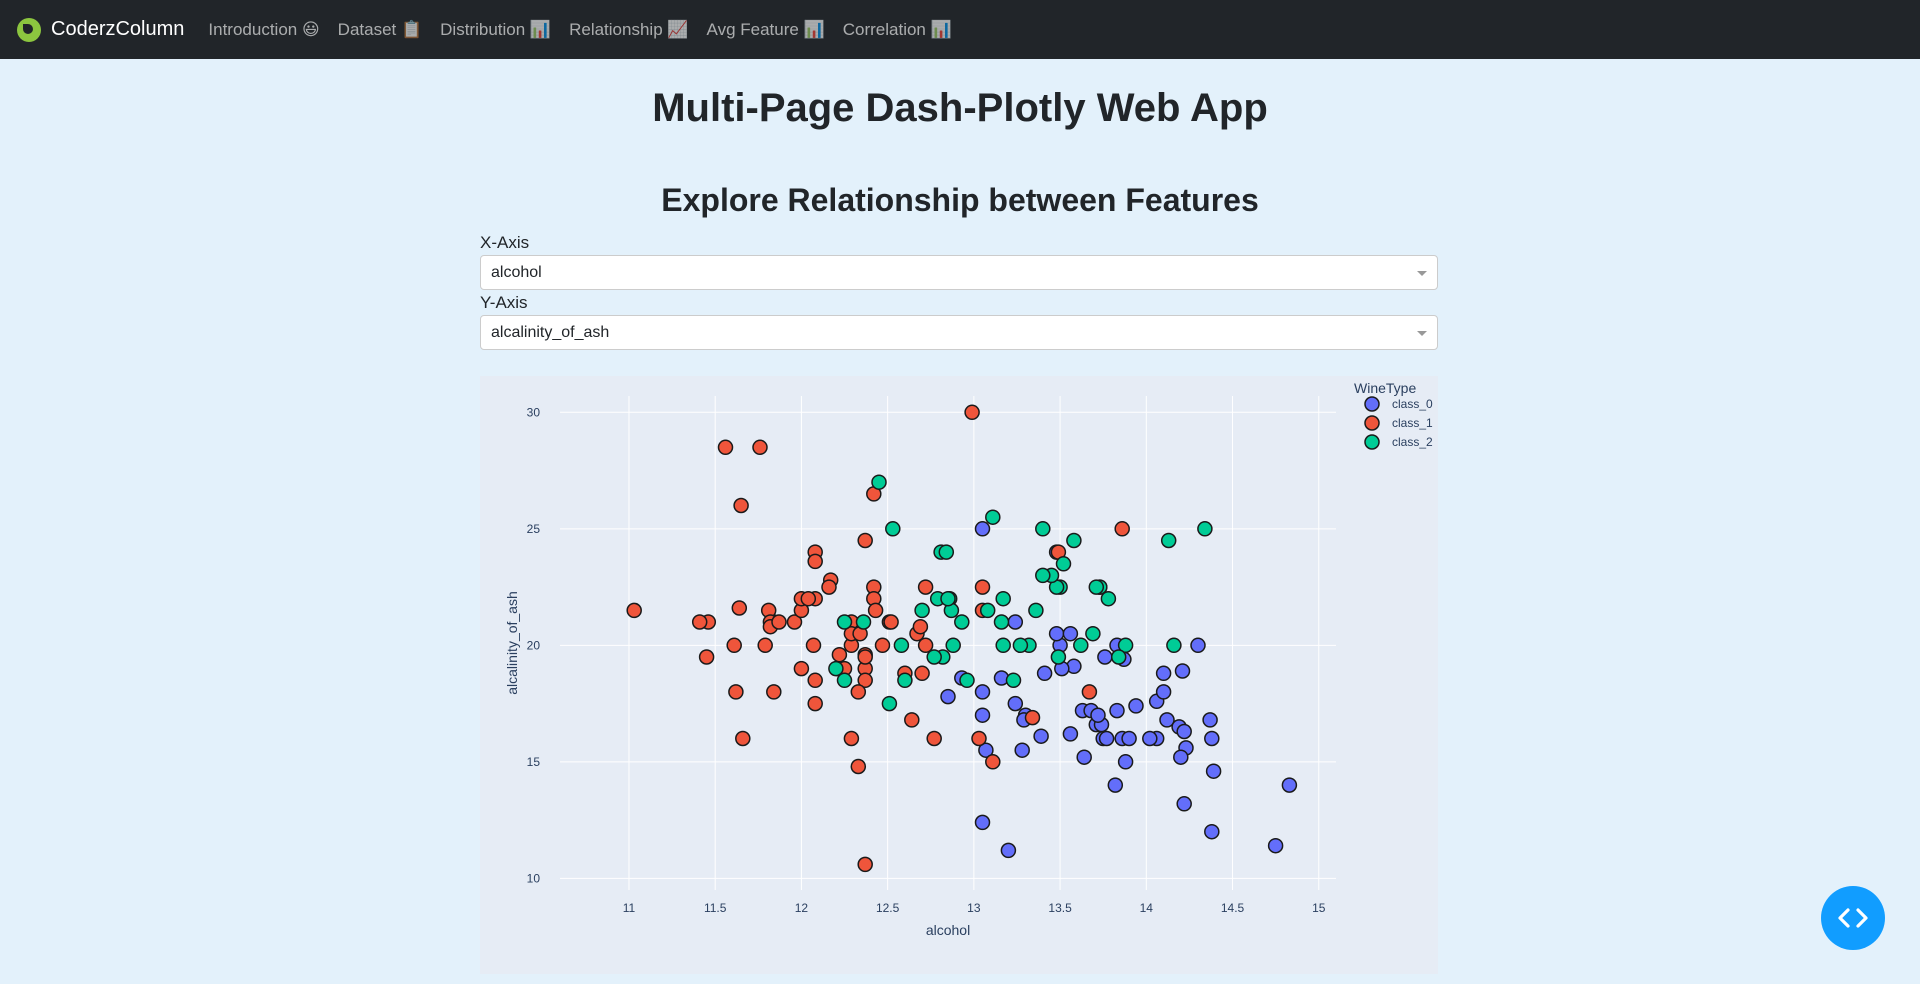 The width and height of the screenshot is (1920, 984). What do you see at coordinates (1385, 388) in the screenshot?
I see `legend-title: WineType` at bounding box center [1385, 388].